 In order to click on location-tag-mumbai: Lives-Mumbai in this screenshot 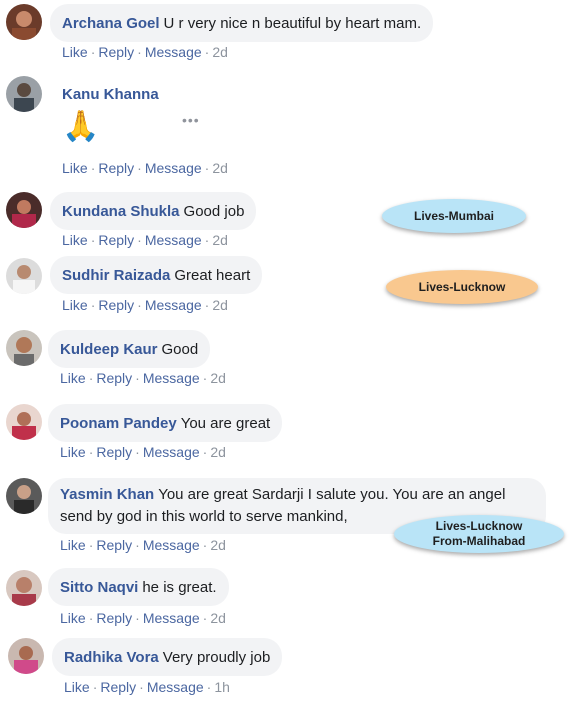, I will do `click(454, 216)`.